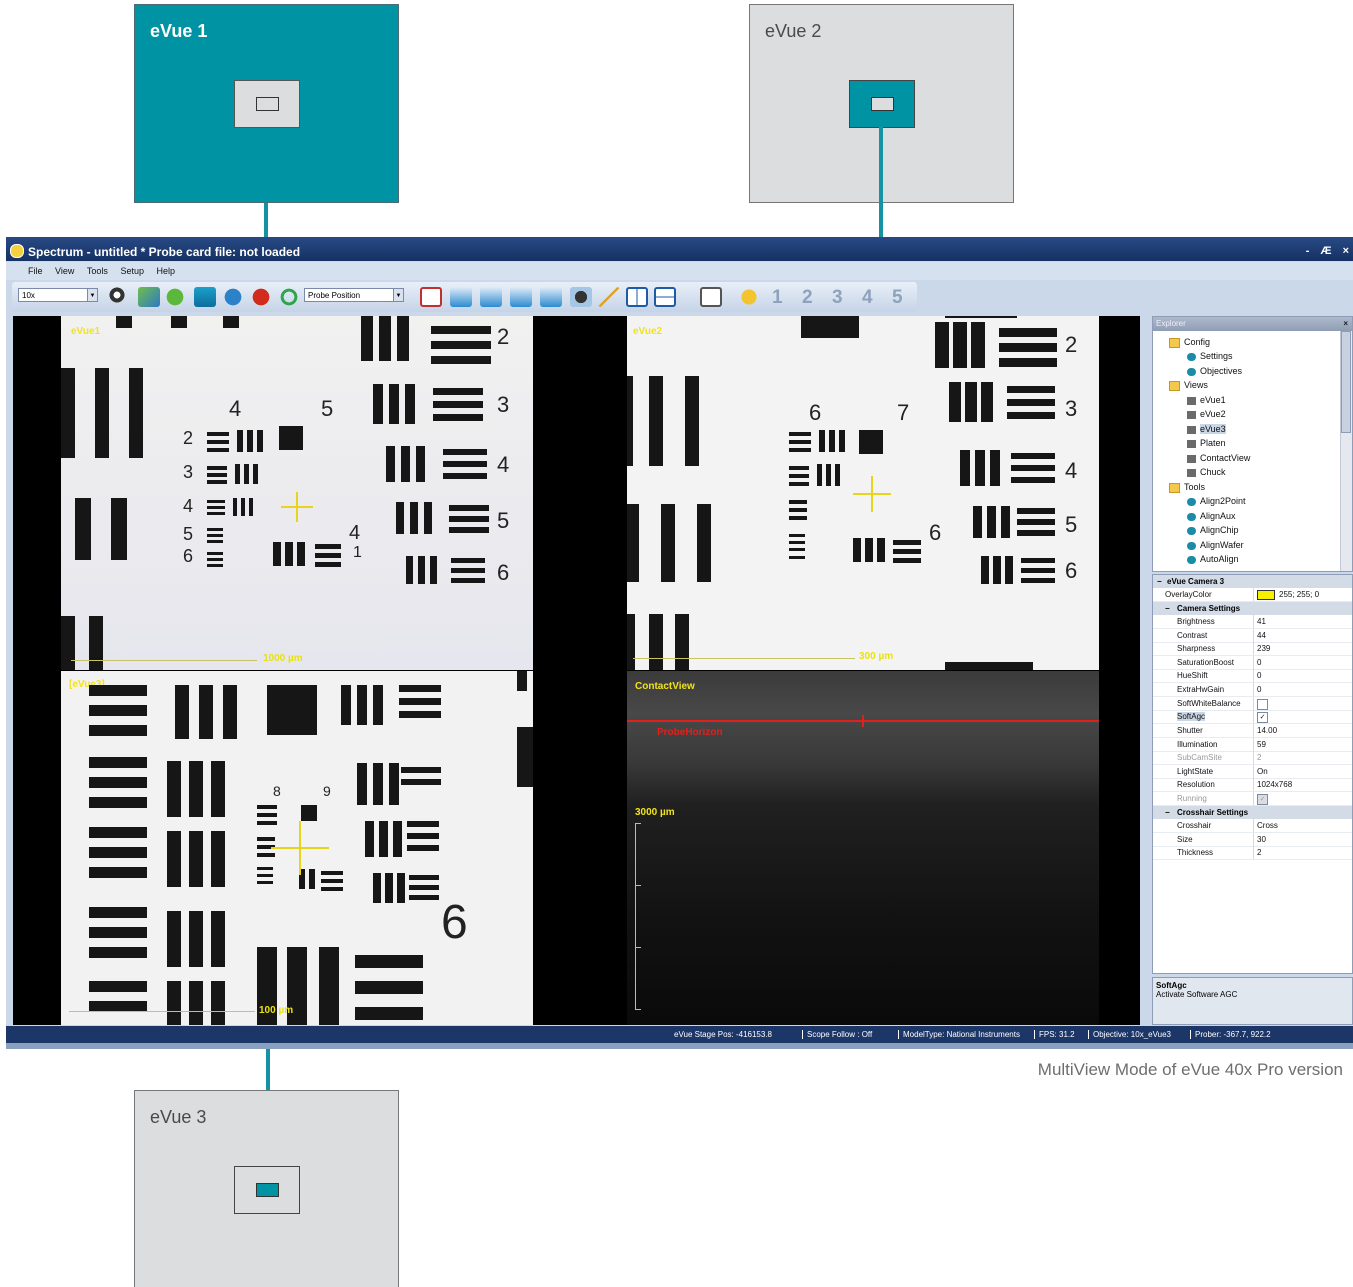 The width and height of the screenshot is (1353, 1287). Describe the element at coordinates (1218, 458) in the screenshot. I see `tree-item-contactview: ContactView` at that location.